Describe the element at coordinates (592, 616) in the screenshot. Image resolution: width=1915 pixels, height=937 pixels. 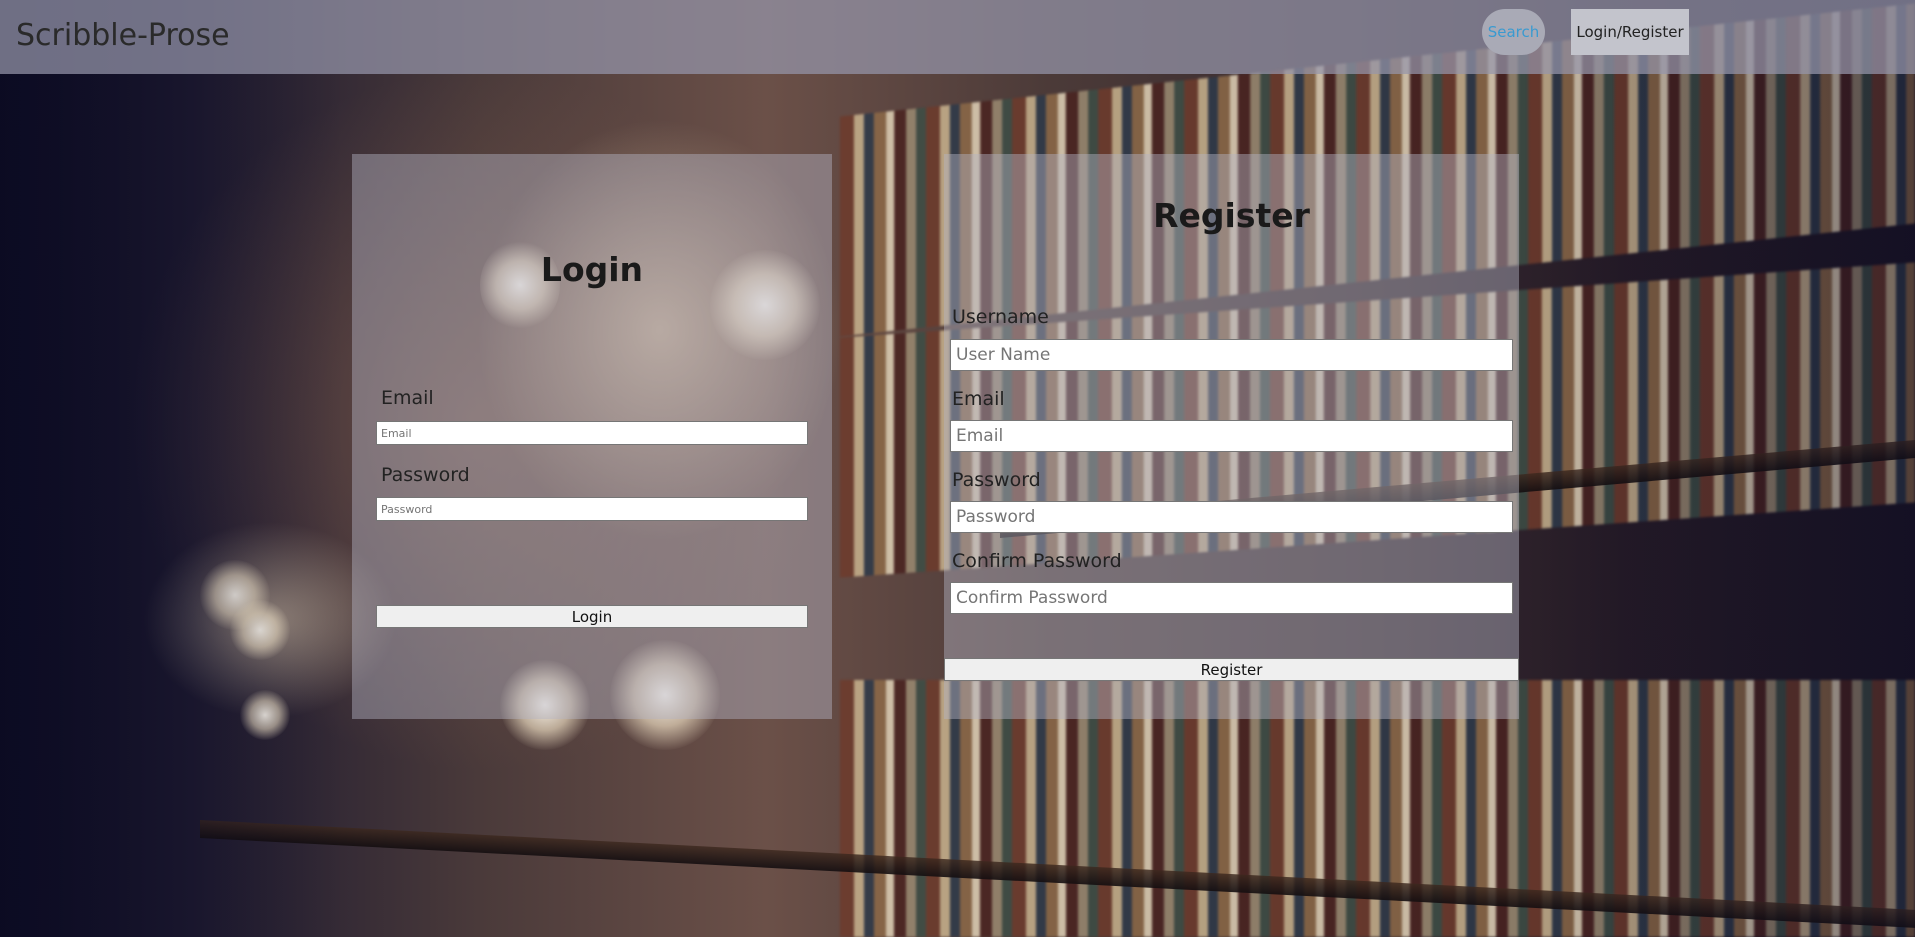
I see `login-button: Login` at that location.